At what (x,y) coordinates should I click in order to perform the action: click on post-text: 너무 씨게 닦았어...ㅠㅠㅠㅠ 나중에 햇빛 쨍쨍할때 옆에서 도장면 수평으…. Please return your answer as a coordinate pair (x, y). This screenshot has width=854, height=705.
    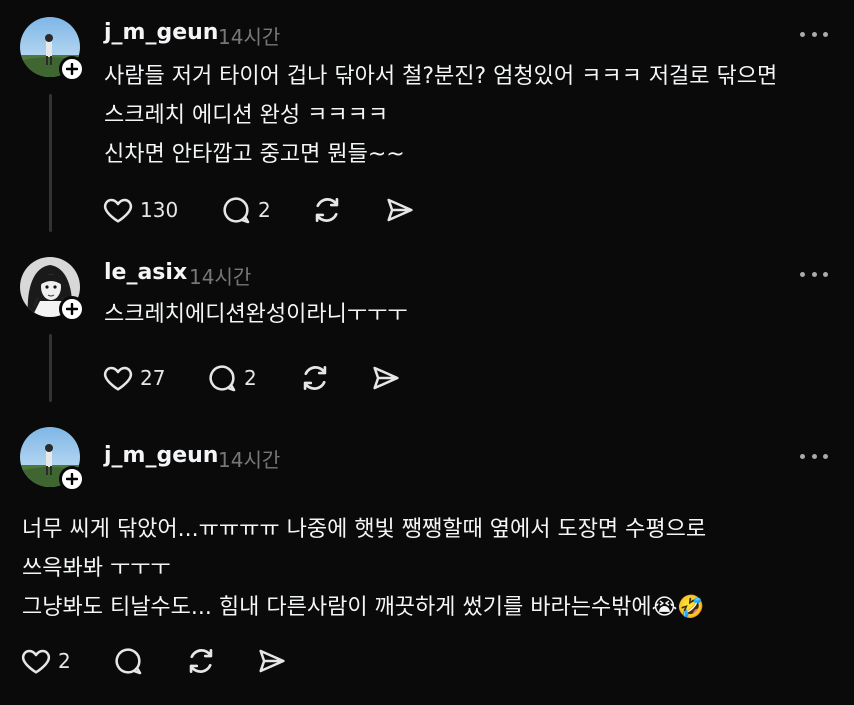
    Looking at the image, I should click on (364, 568).